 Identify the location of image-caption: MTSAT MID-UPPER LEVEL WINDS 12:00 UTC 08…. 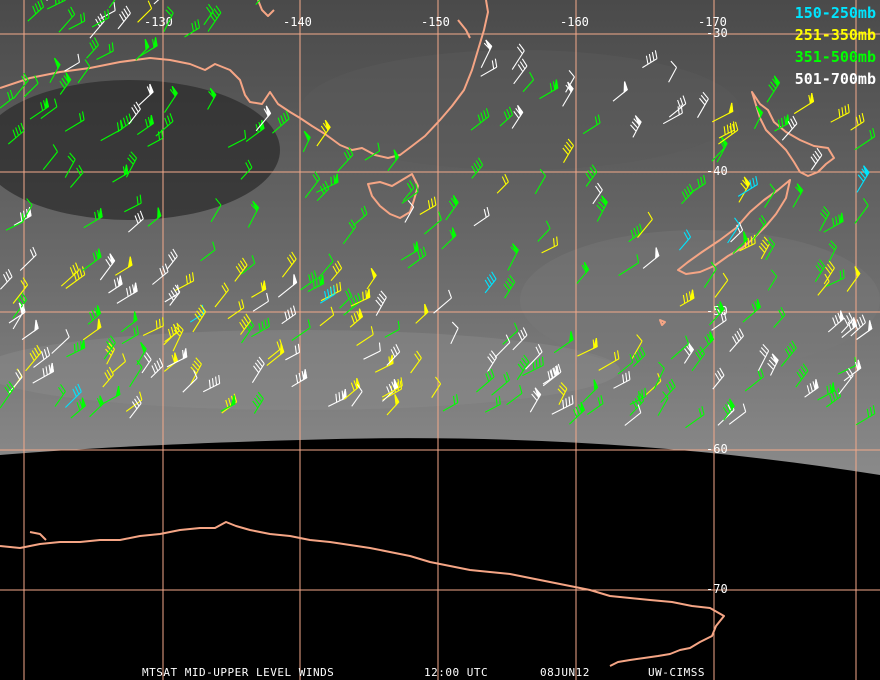
(440, 673).